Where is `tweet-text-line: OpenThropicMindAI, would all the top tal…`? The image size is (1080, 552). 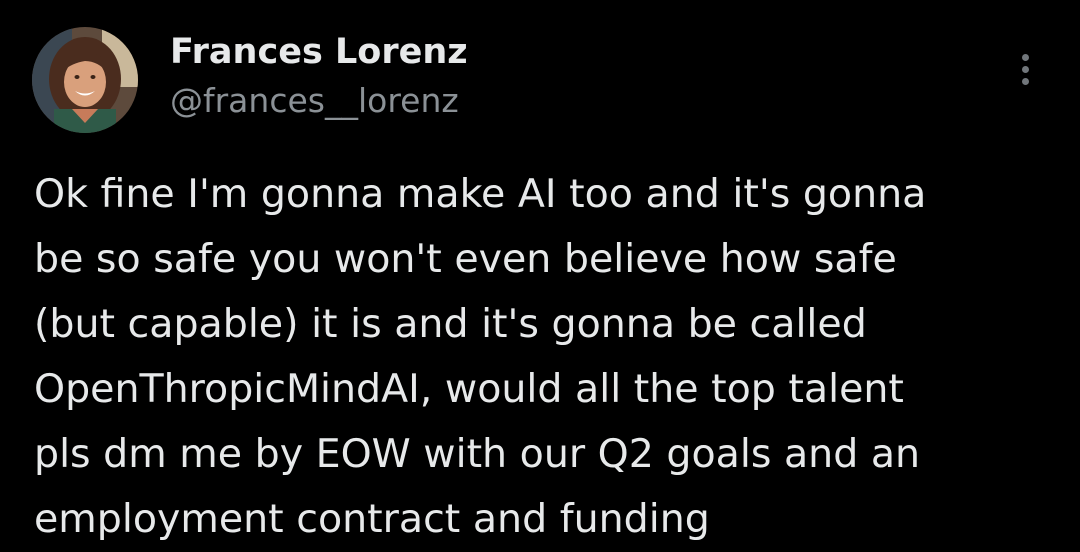 tweet-text-line: OpenThropicMindAI, would all the top tal… is located at coordinates (469, 389).